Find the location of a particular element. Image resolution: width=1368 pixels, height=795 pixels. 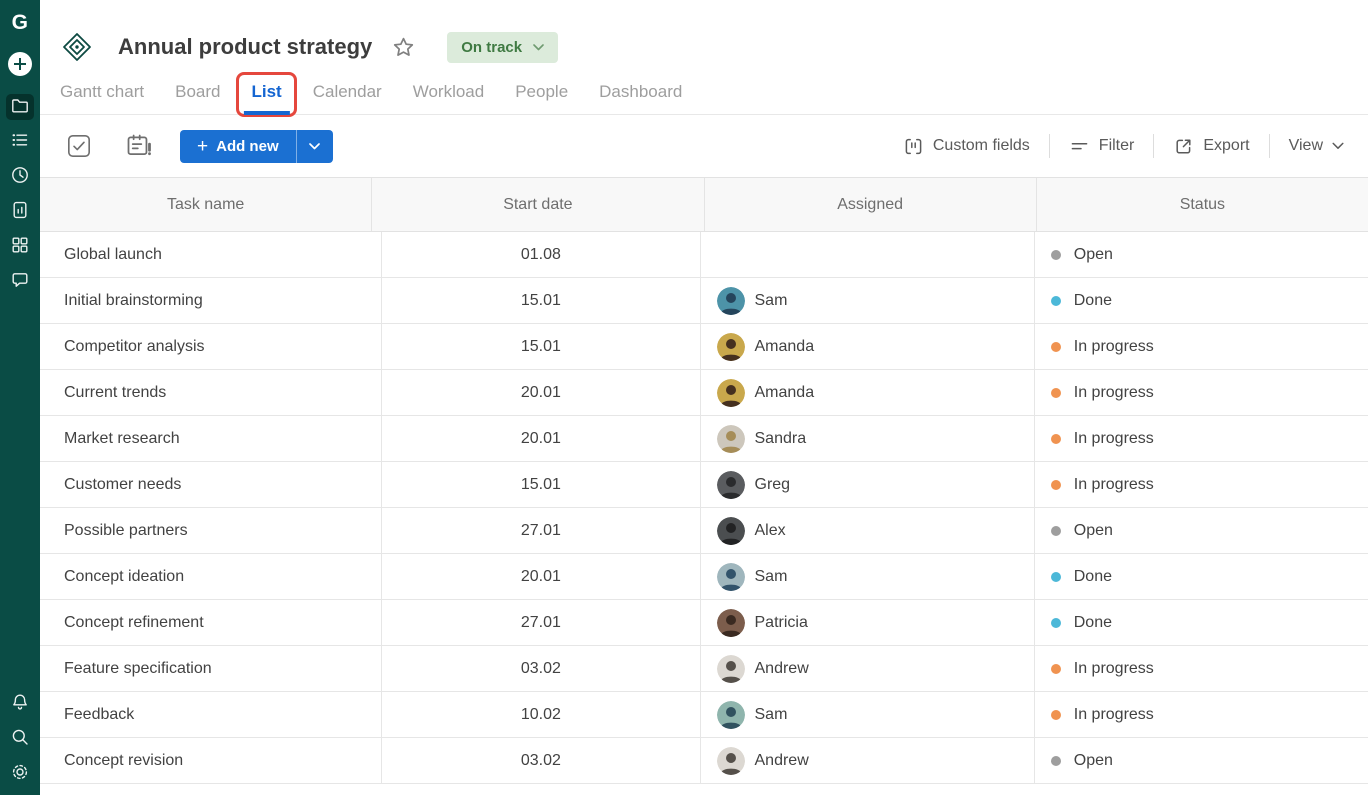

sidebar-item-projects is located at coordinates (20, 107).